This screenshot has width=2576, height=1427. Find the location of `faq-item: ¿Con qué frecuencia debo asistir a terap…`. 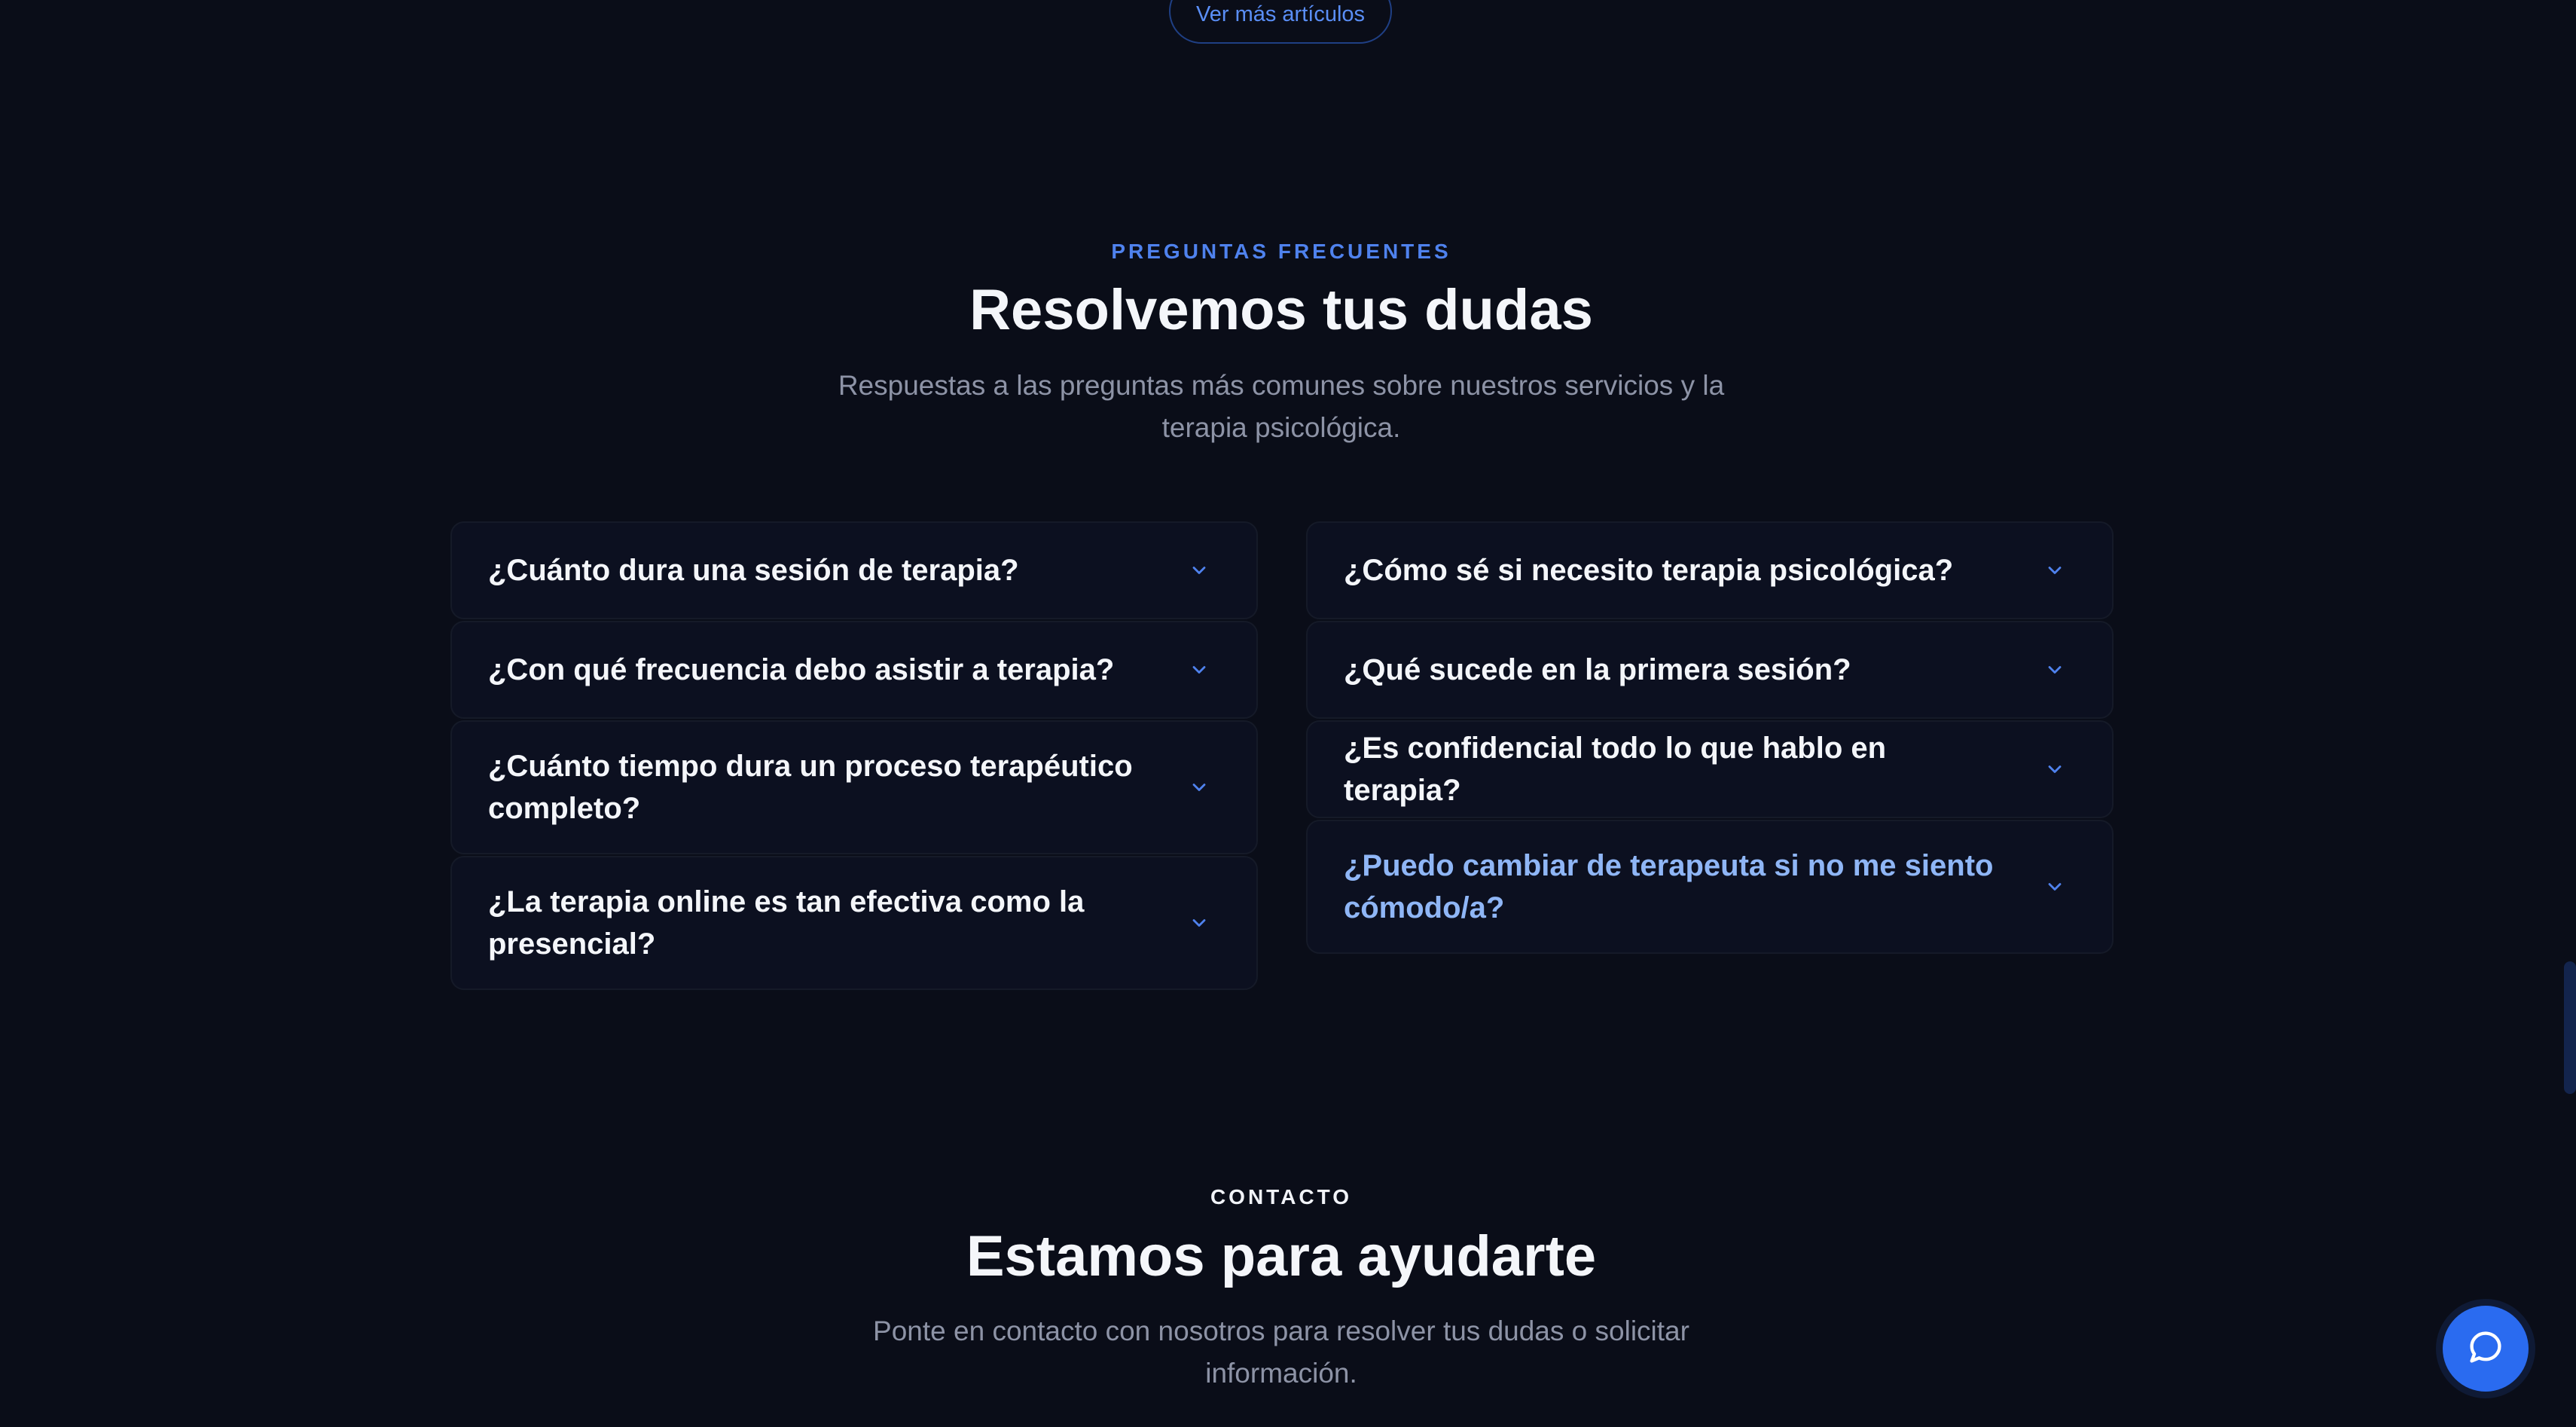

faq-item: ¿Con qué frecuencia debo asistir a terap… is located at coordinates (854, 670).